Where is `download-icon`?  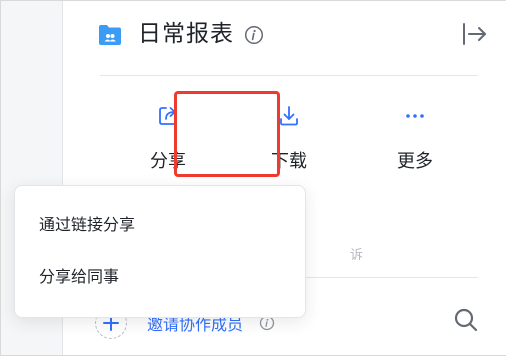 download-icon is located at coordinates (289, 116).